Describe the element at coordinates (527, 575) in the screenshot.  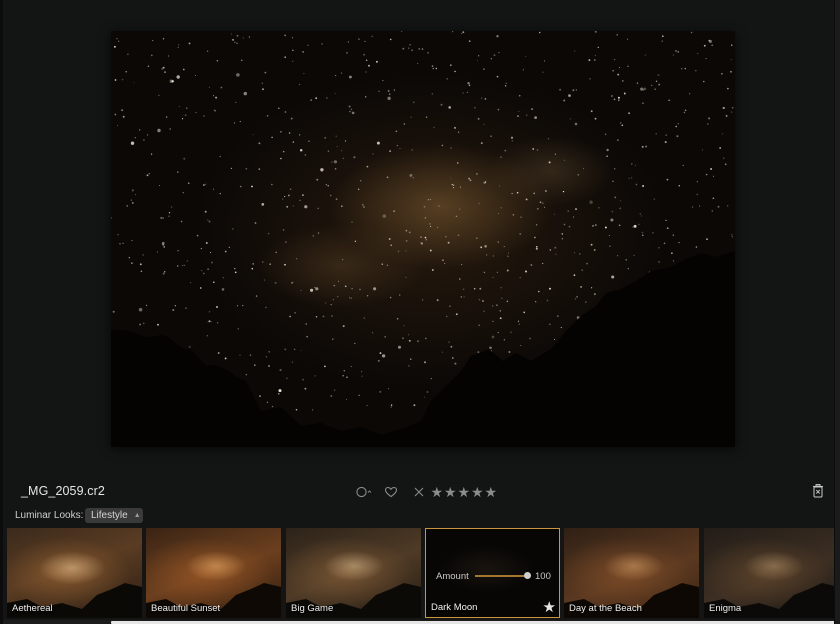
I see `amount-slider-handle` at that location.